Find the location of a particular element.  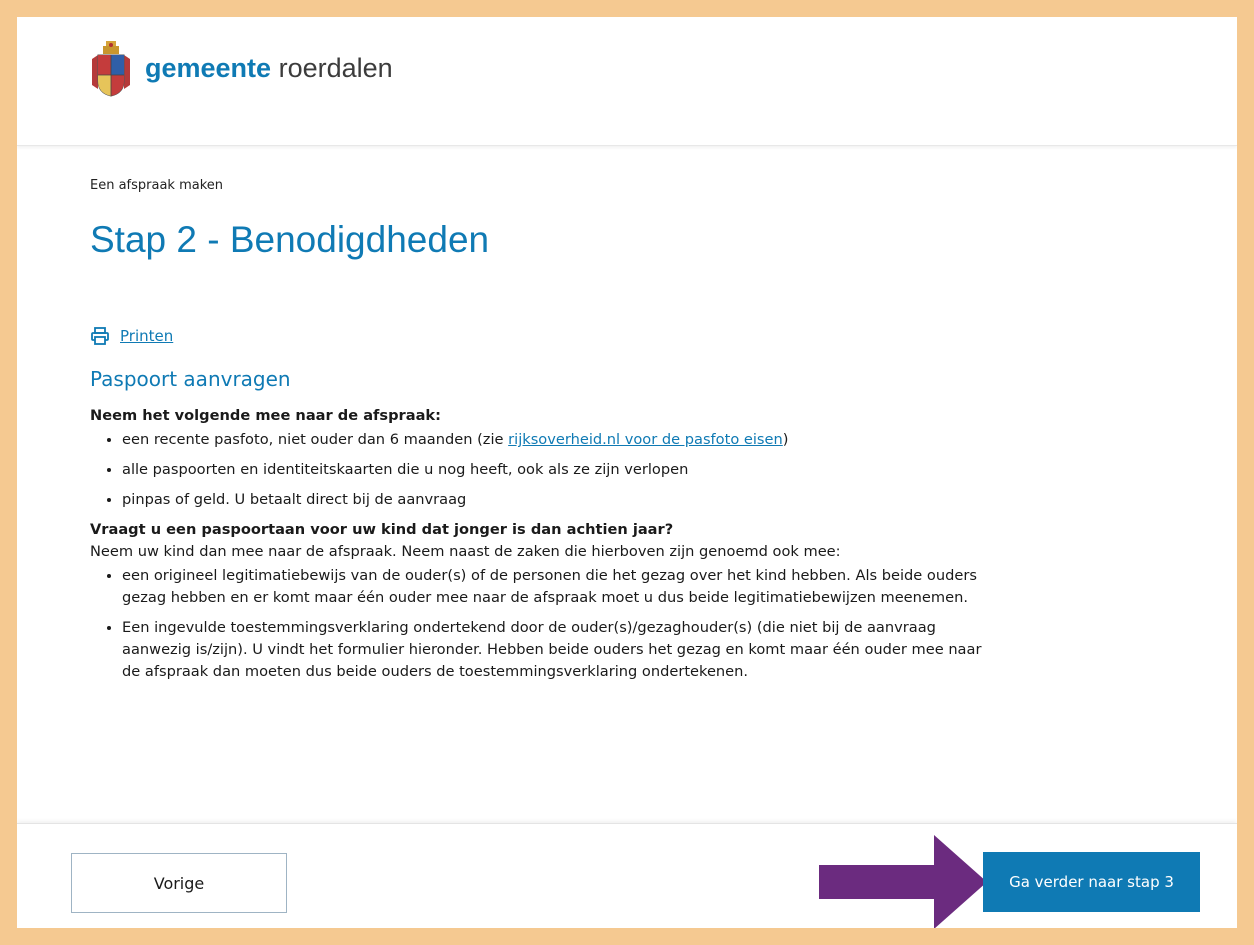

printer-icon is located at coordinates (100, 336).